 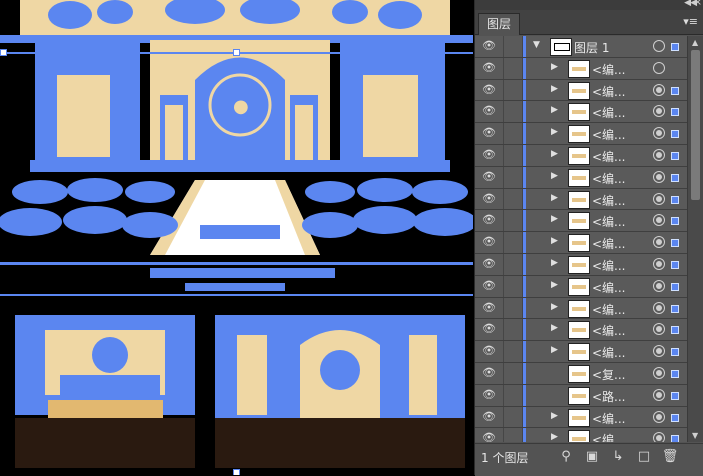 I want to click on locate-object-icon: ⚲, so click(x=566, y=457).